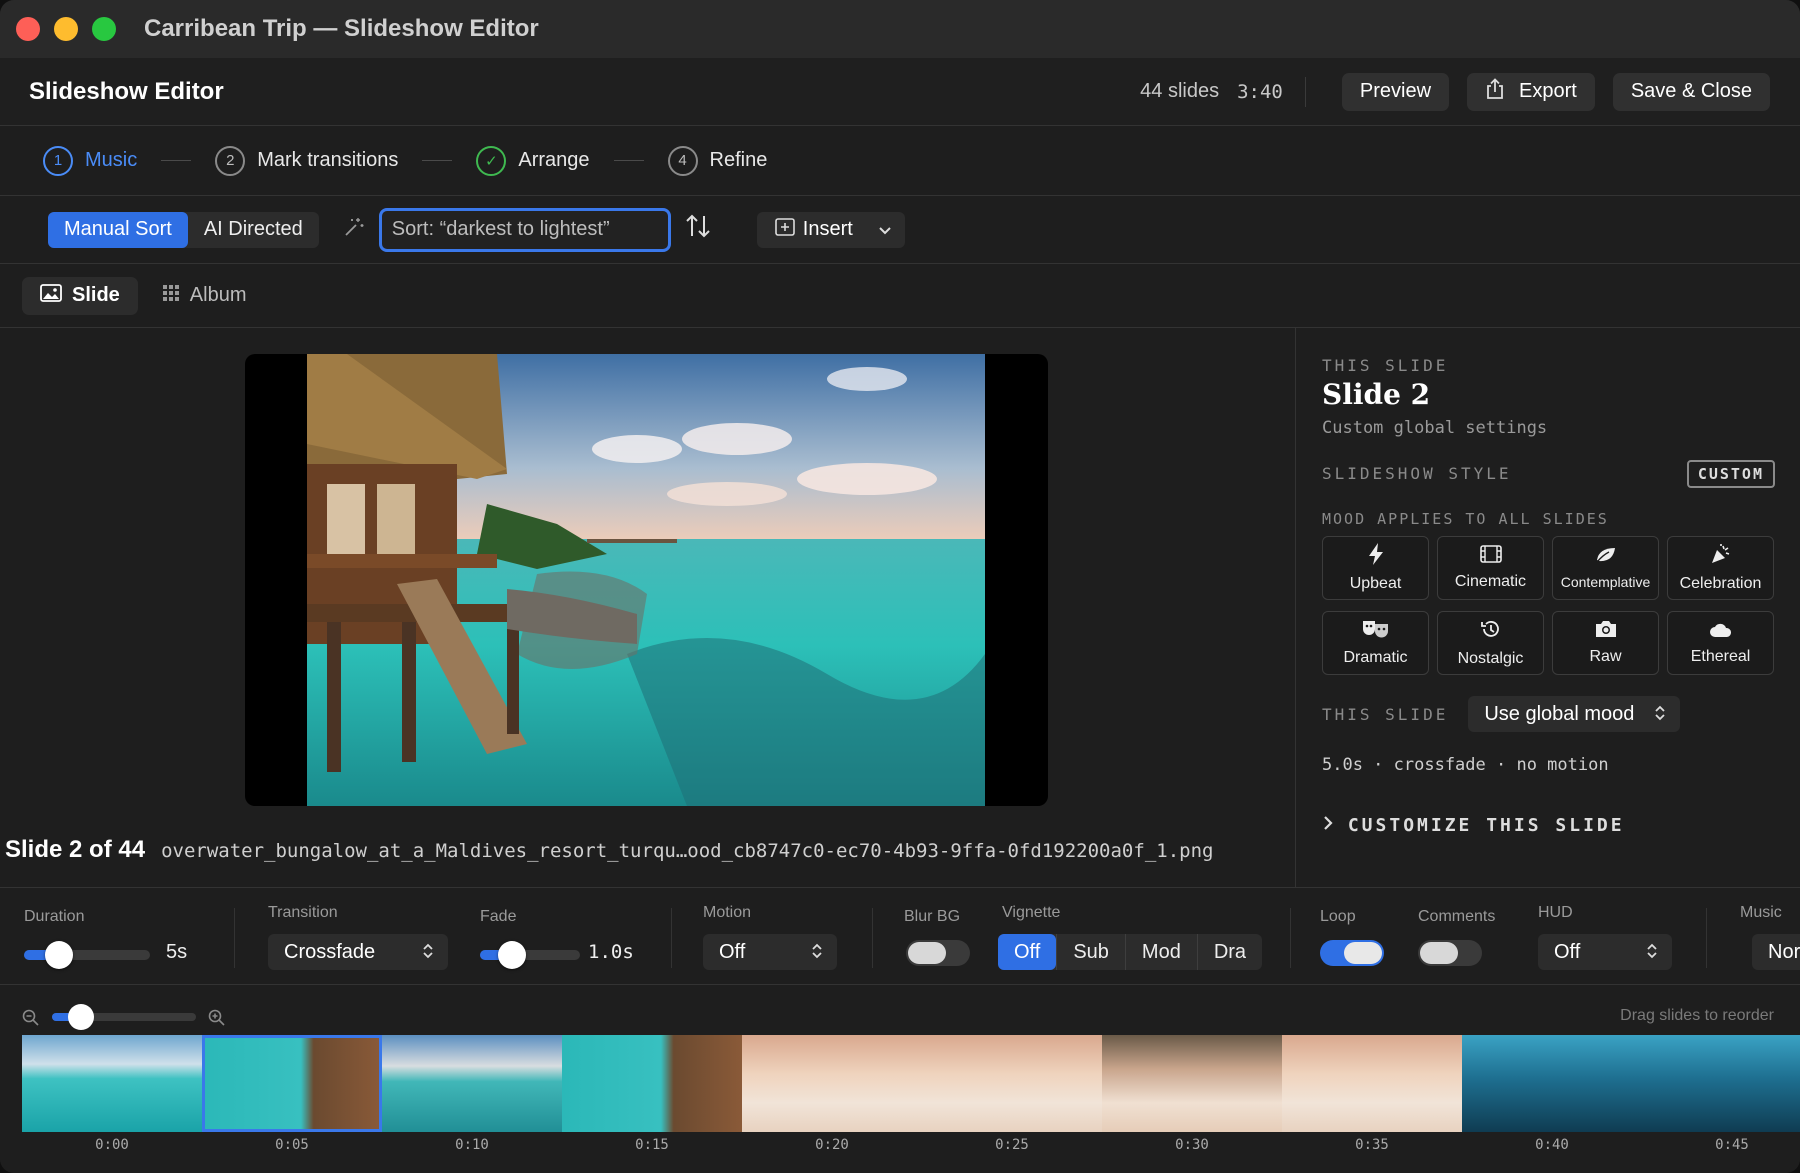 Image resolution: width=1800 pixels, height=1173 pixels. Describe the element at coordinates (1491, 632) in the screenshot. I see `history-clock-icon` at that location.